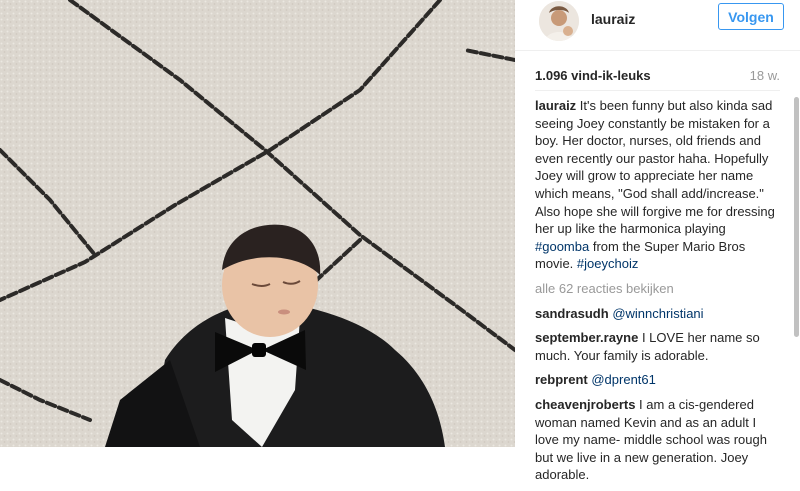 The image size is (800, 491). I want to click on comment-mention: @winnchristiani, so click(657, 313).